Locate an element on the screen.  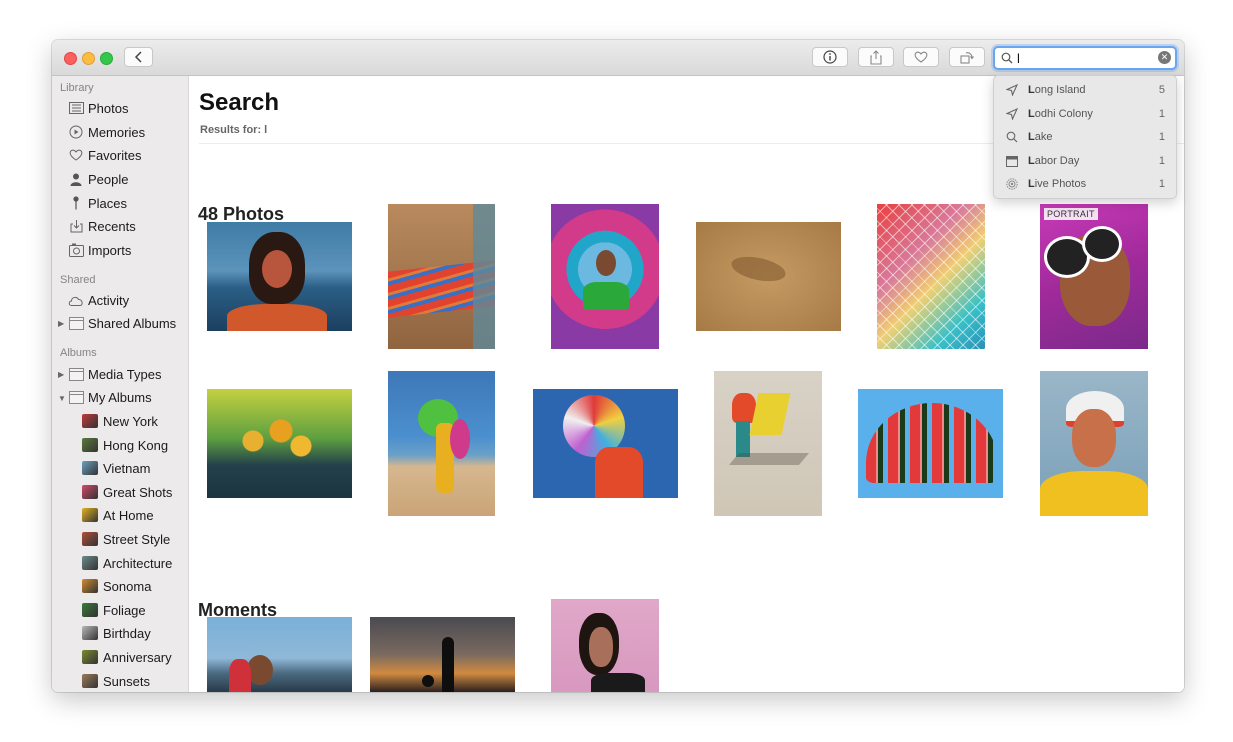
clear-search-button: ✕ is located at coordinates (1164, 57).